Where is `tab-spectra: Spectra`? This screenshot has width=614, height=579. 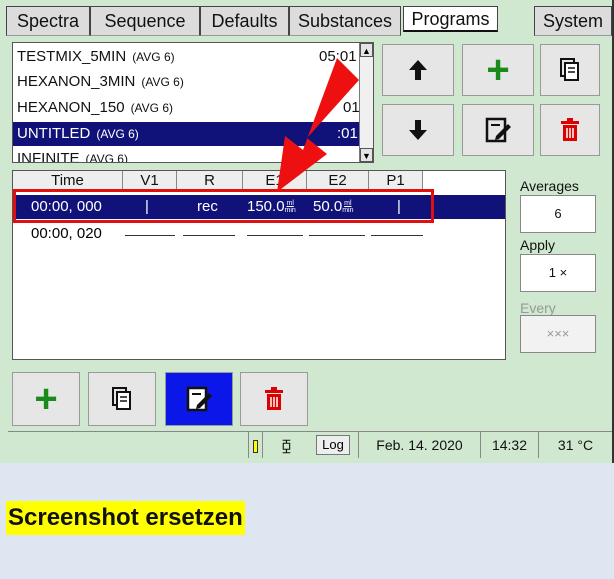
tab-spectra: Spectra is located at coordinates (48, 21).